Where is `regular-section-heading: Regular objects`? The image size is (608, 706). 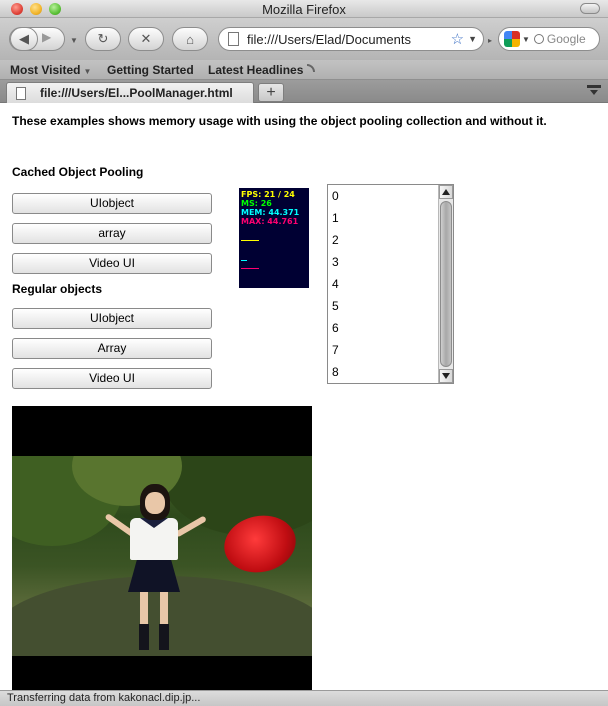 regular-section-heading: Regular objects is located at coordinates (57, 289).